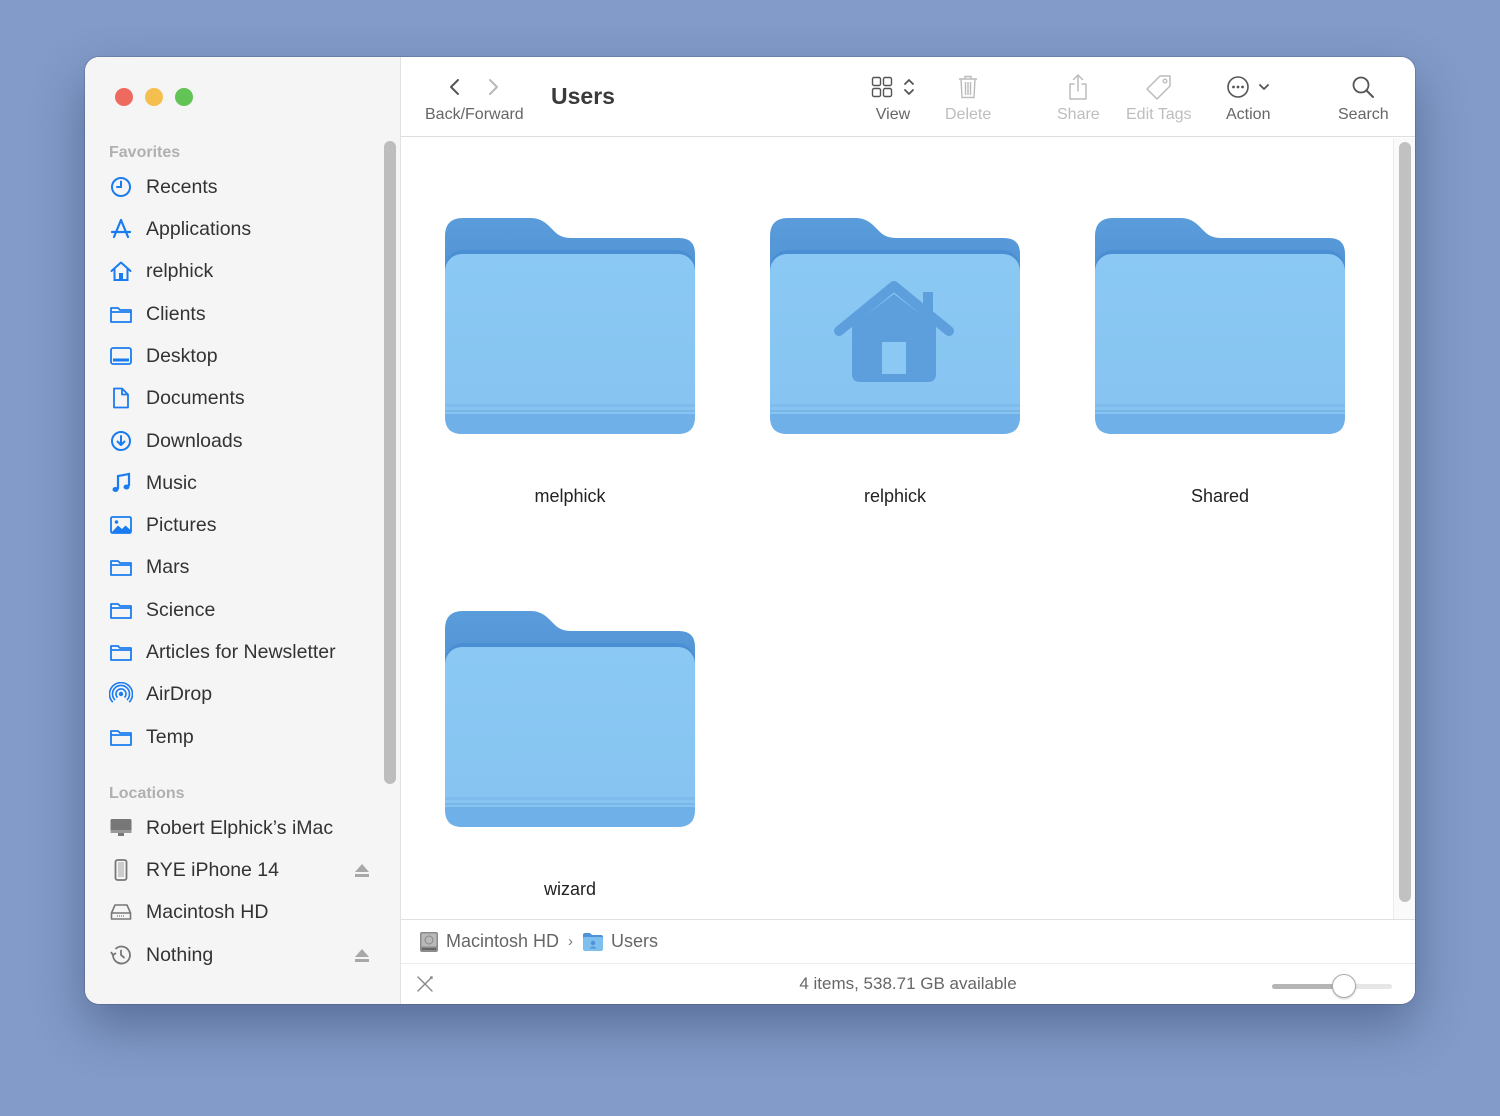 Image resolution: width=1500 pixels, height=1116 pixels. I want to click on action-button: Action, so click(1248, 97).